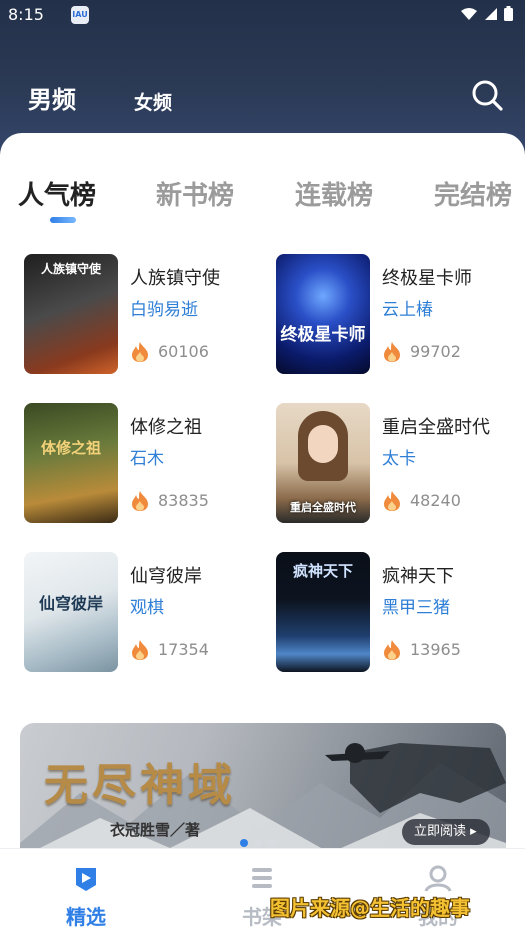 This screenshot has width=525, height=942. I want to click on search-icon, so click(487, 95).